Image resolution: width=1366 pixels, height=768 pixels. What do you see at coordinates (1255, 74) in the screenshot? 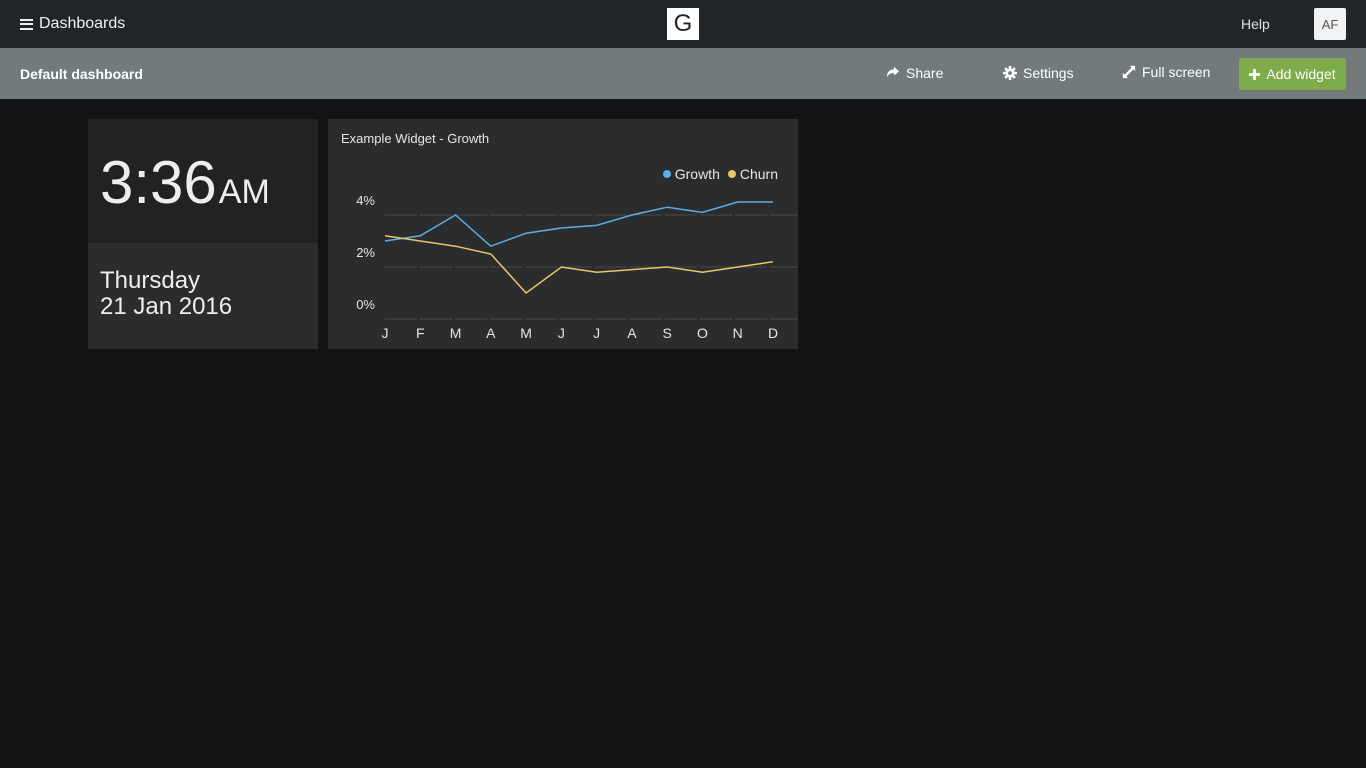
I see `plus-icon` at bounding box center [1255, 74].